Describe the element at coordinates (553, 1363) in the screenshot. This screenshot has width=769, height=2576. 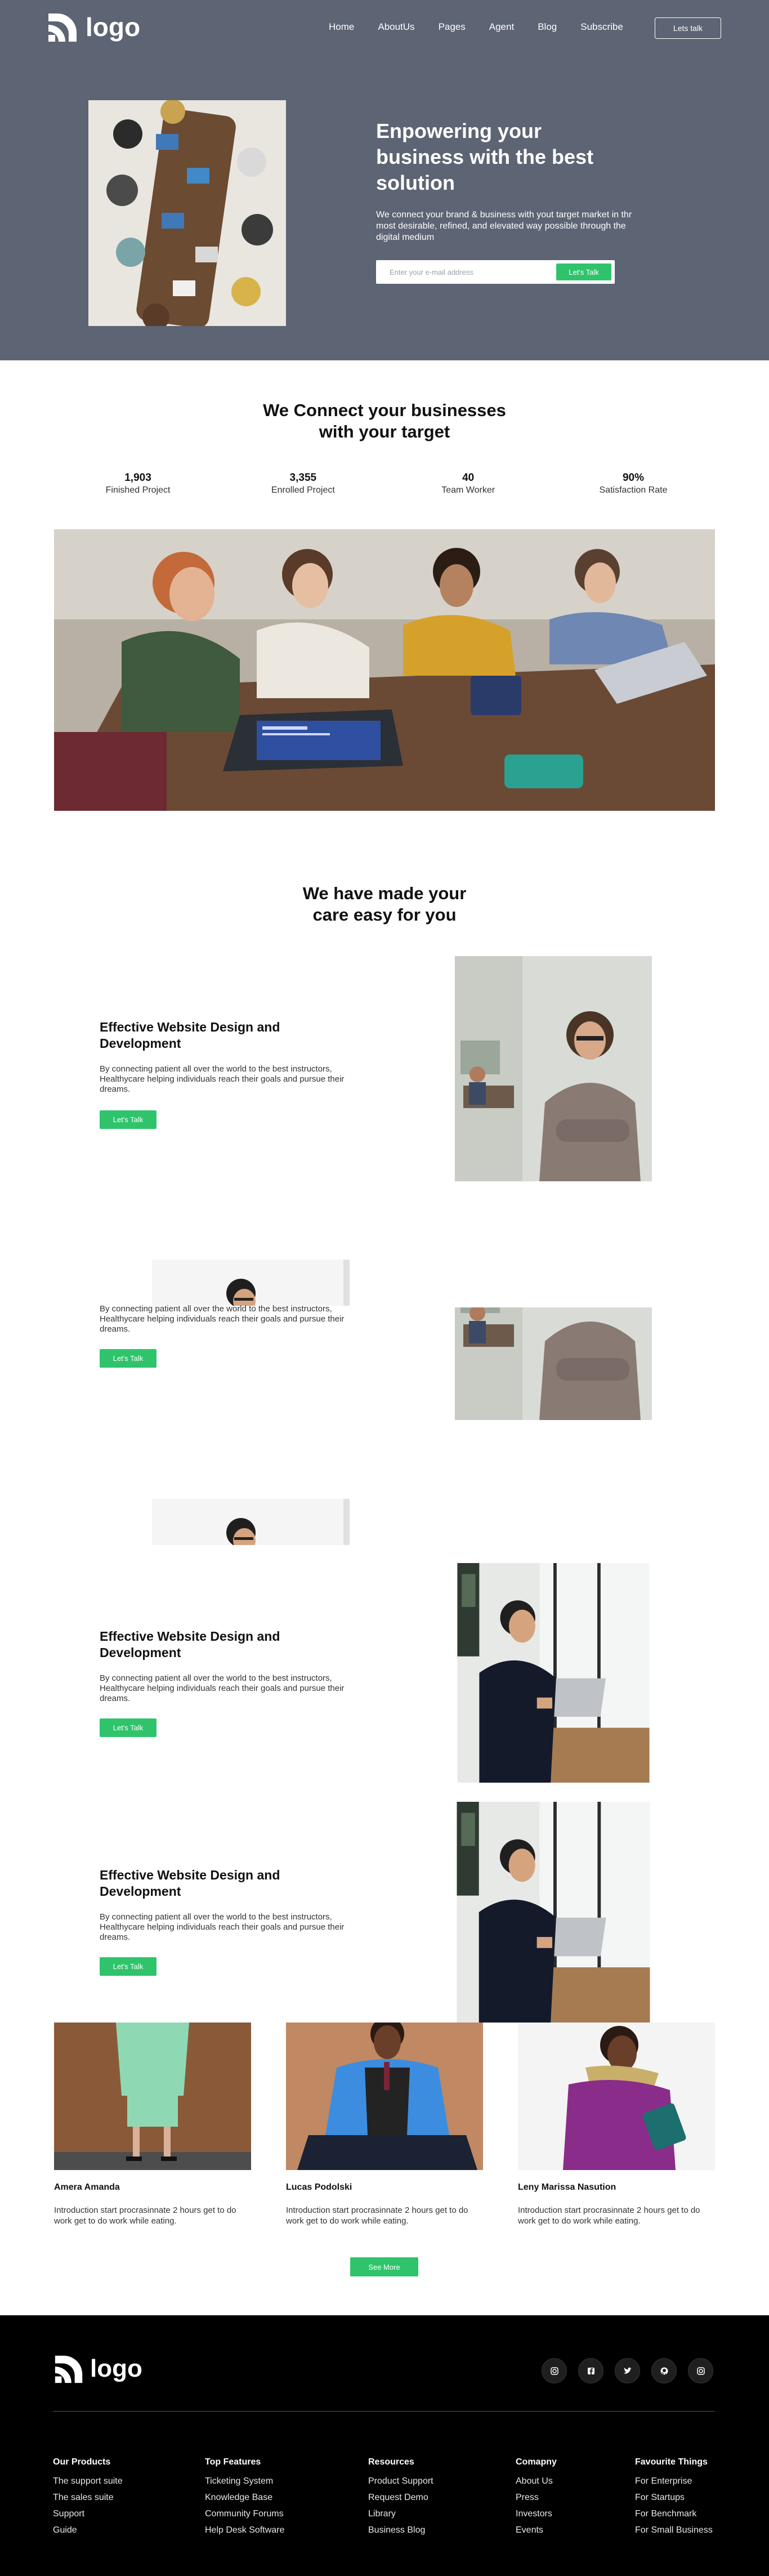
I see `feature-image-woman-cropped` at that location.